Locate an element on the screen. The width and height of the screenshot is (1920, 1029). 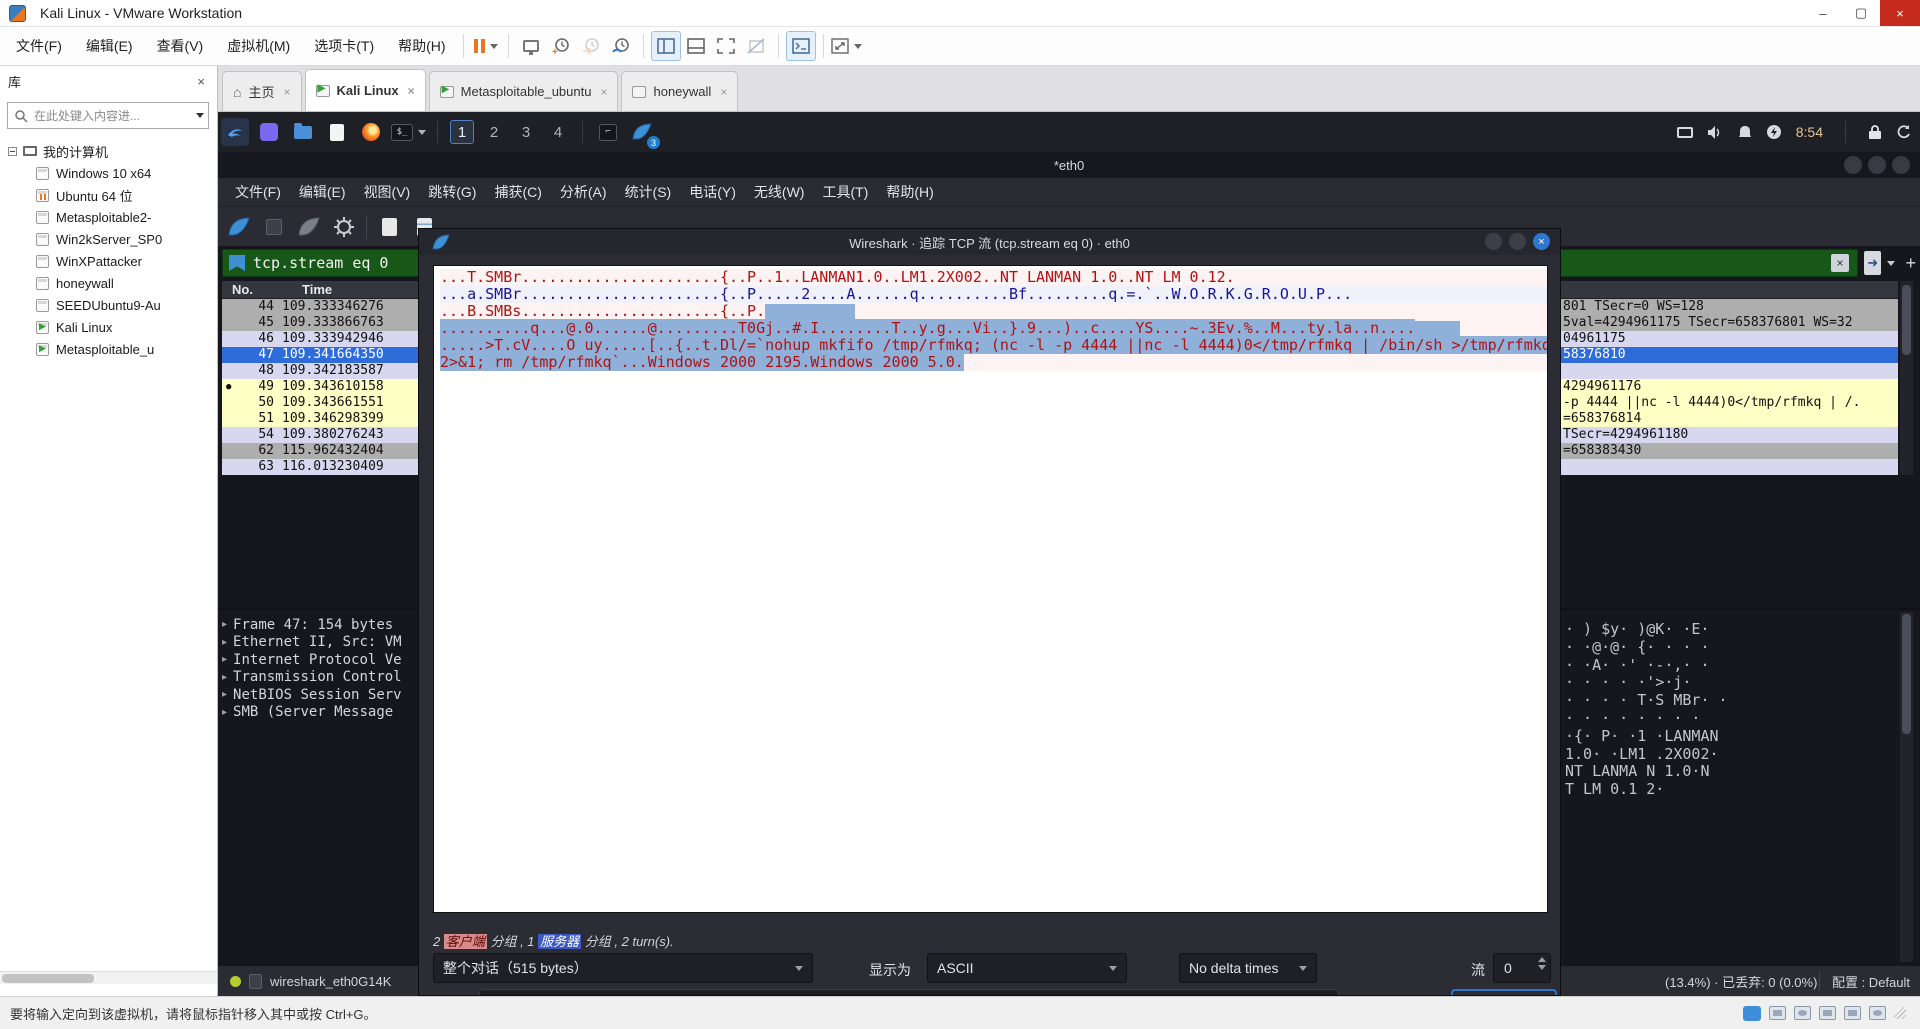
collapse-icon is located at coordinates (12, 151).